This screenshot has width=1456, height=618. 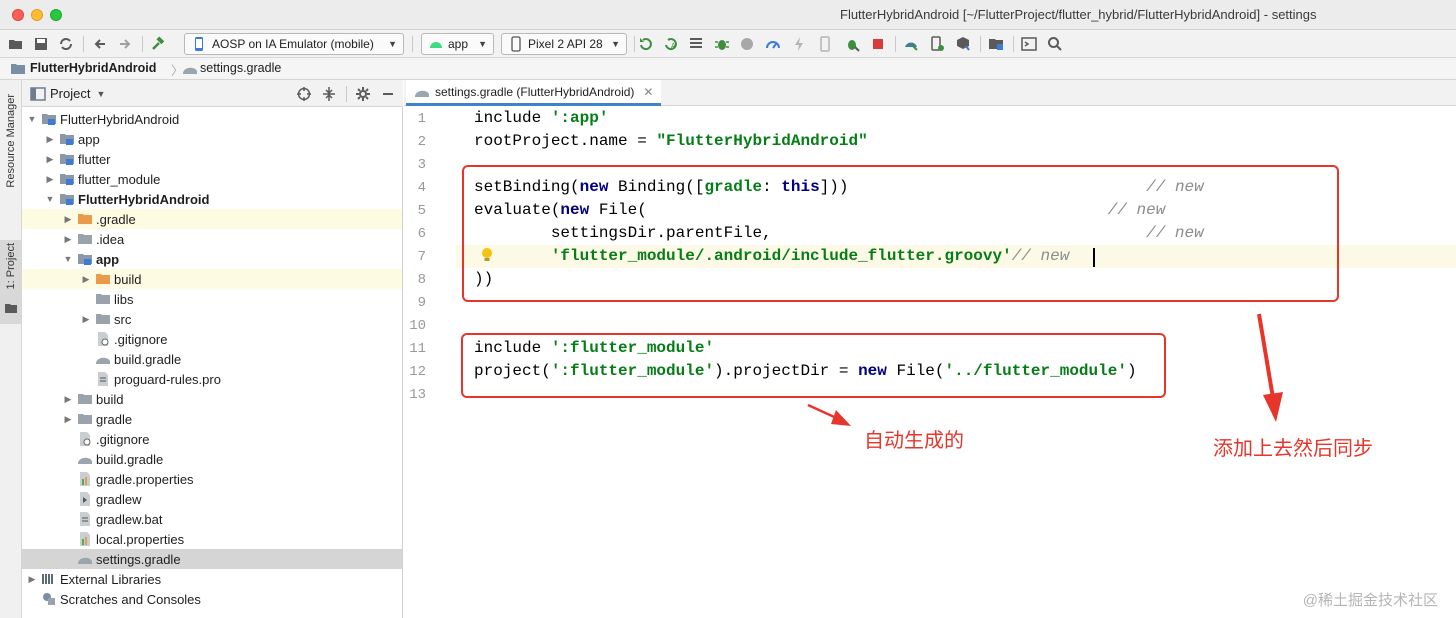 What do you see at coordinates (100, 44) in the screenshot?
I see `back-arrow-icon` at bounding box center [100, 44].